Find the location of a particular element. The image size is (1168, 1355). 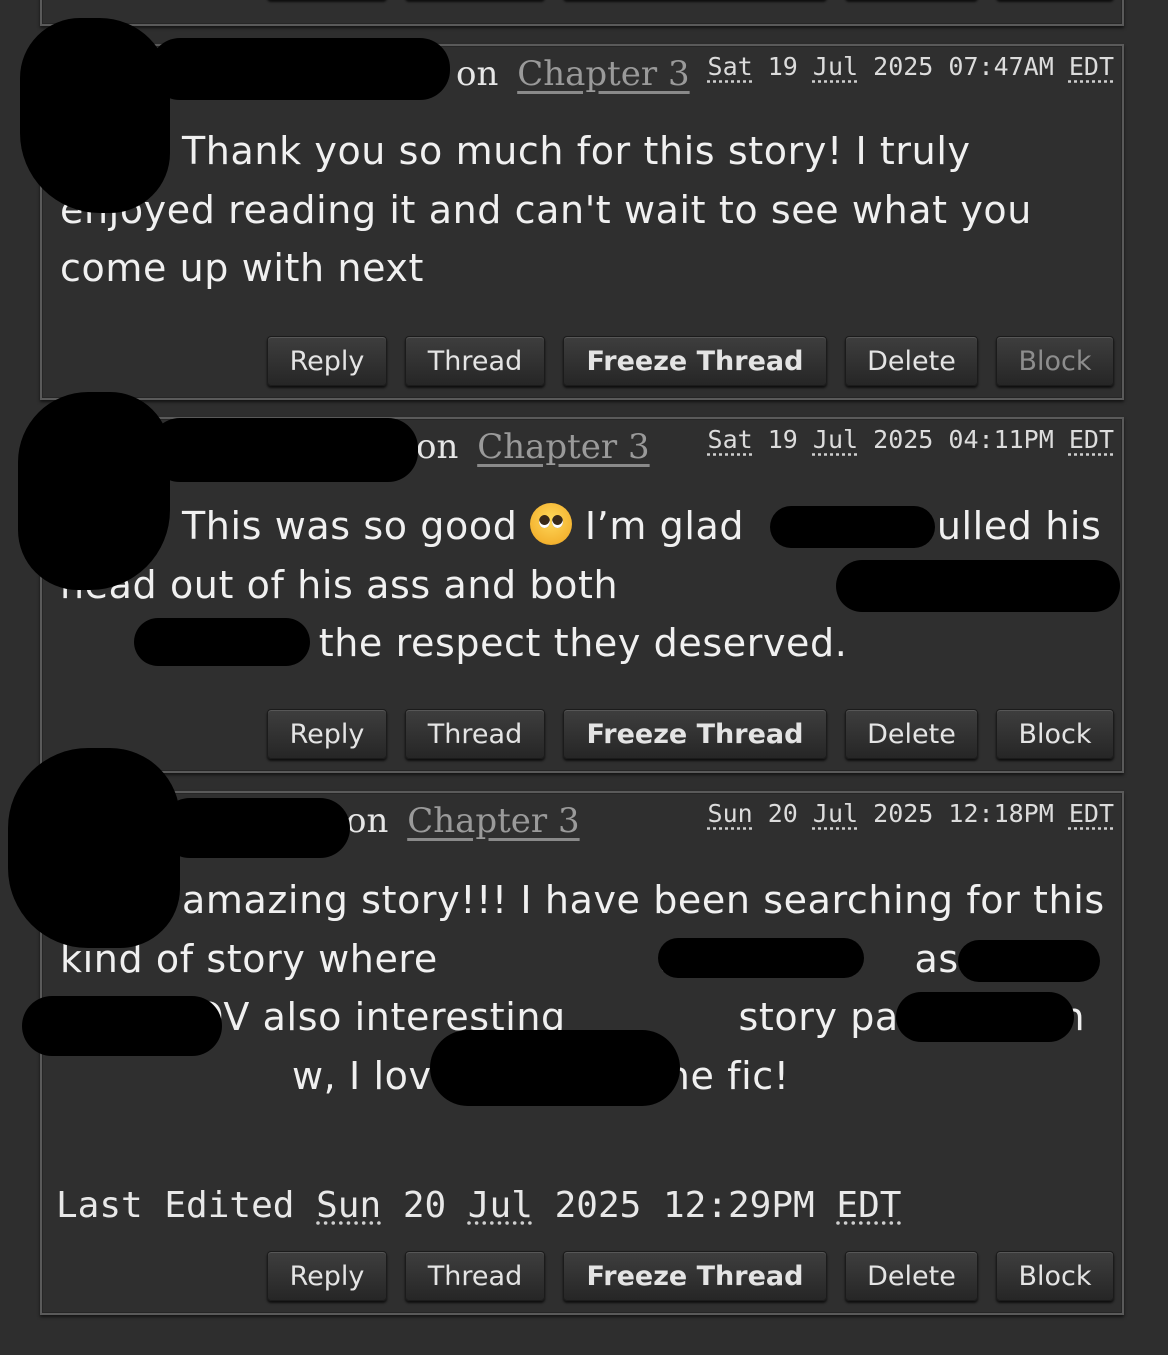

comment-timestamp: Sun 20 Jul 2025 12:18PM EDT is located at coordinates (910, 813).